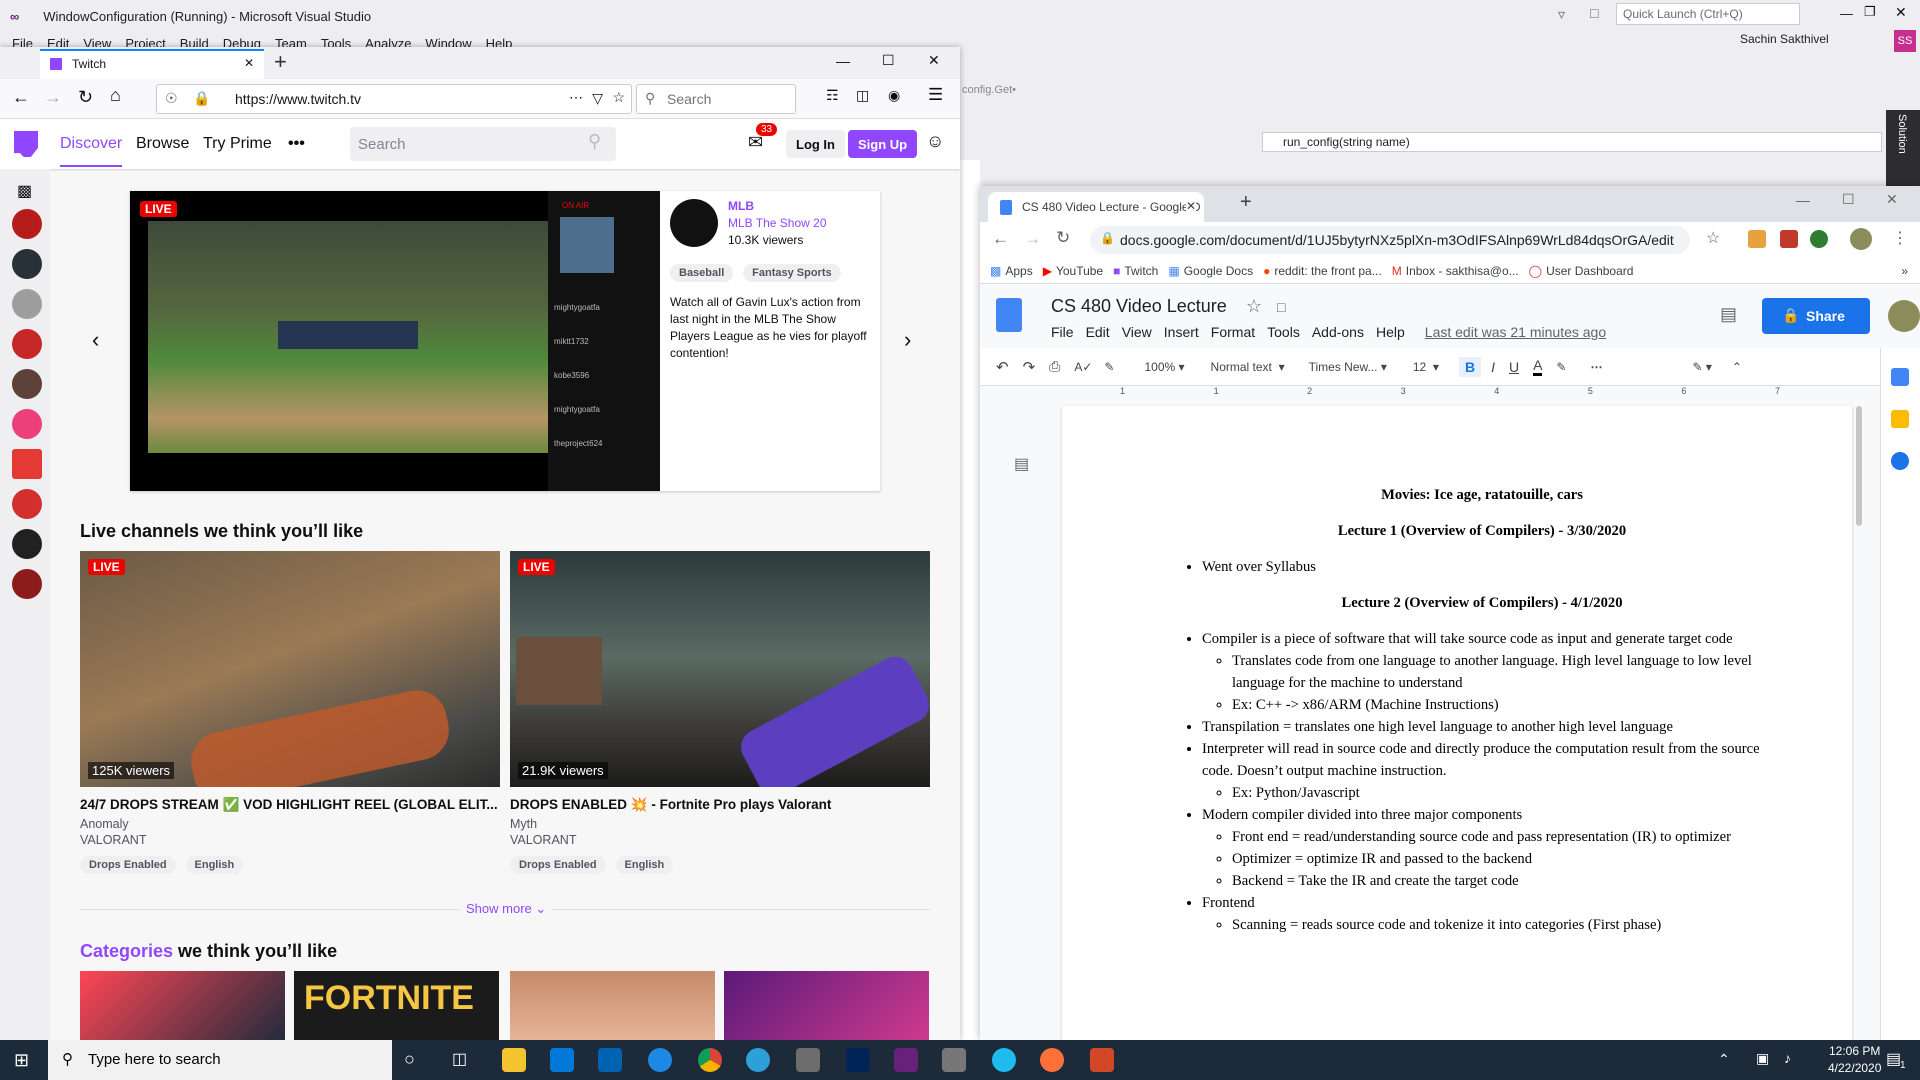  Describe the element at coordinates (1493, 367) in the screenshot. I see `italic-button: I` at that location.